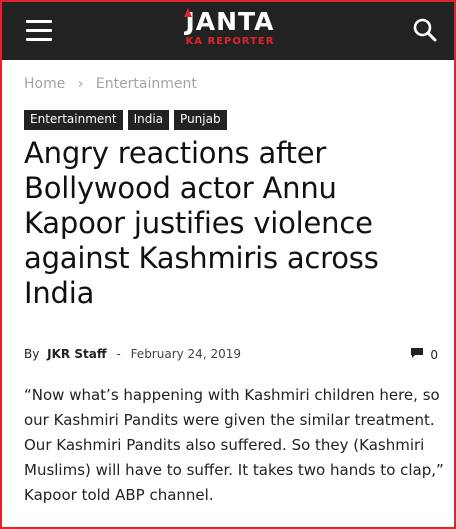  What do you see at coordinates (44, 84) in the screenshot?
I see `breadcrumb-home: Home` at bounding box center [44, 84].